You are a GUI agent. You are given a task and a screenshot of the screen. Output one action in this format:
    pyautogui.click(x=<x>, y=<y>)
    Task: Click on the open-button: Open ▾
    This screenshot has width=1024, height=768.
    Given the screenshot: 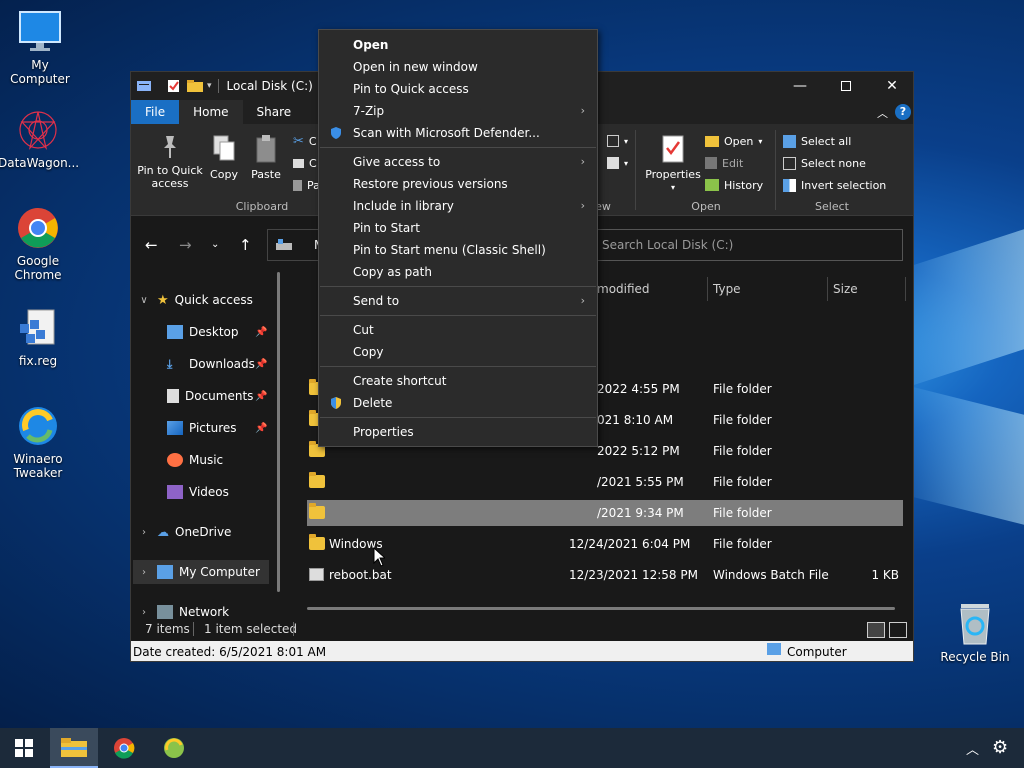 What is the action you would take?
    pyautogui.click(x=733, y=141)
    